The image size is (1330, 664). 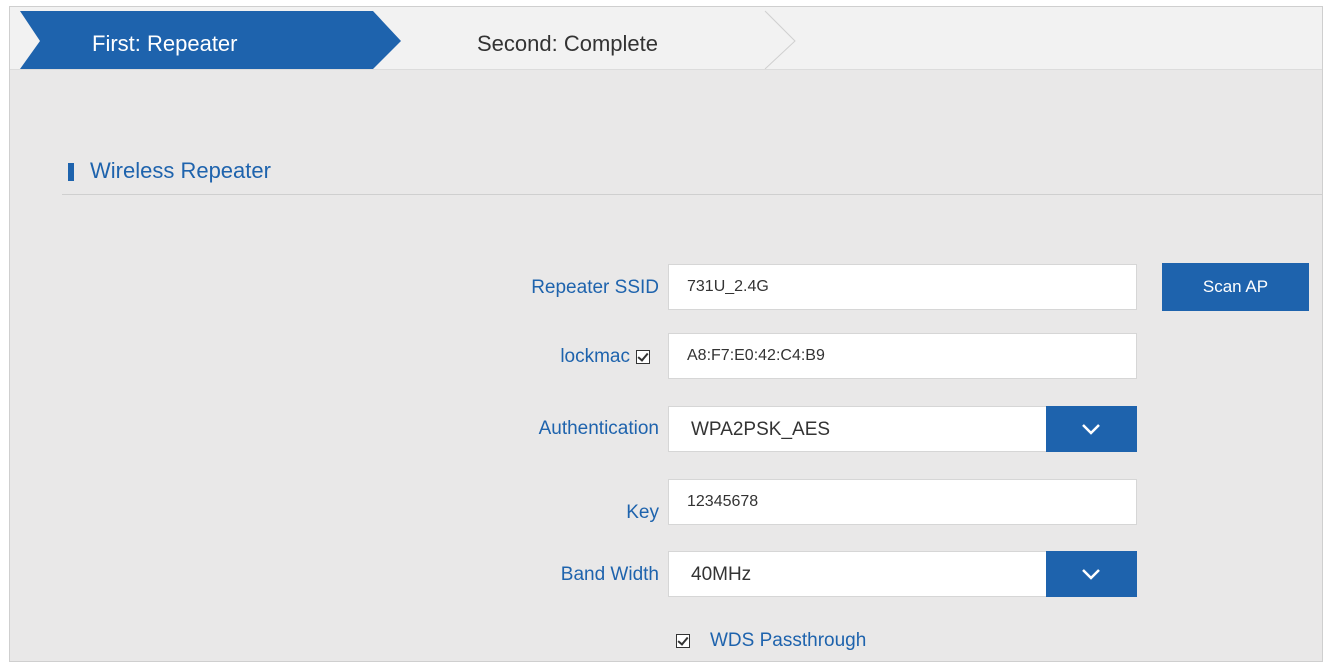 I want to click on wds-passthrough-checkbox, so click(x=683, y=641).